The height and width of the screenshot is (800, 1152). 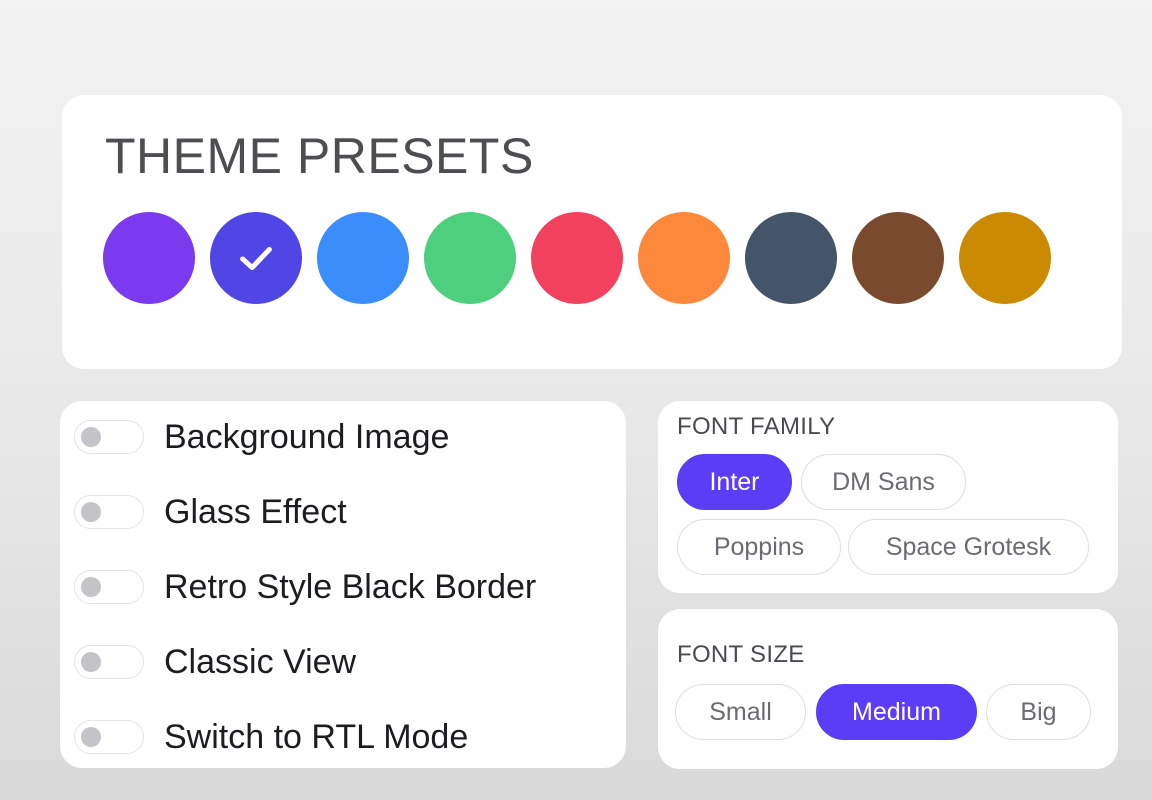 What do you see at coordinates (149, 258) in the screenshot?
I see `theme-swatch-purple` at bounding box center [149, 258].